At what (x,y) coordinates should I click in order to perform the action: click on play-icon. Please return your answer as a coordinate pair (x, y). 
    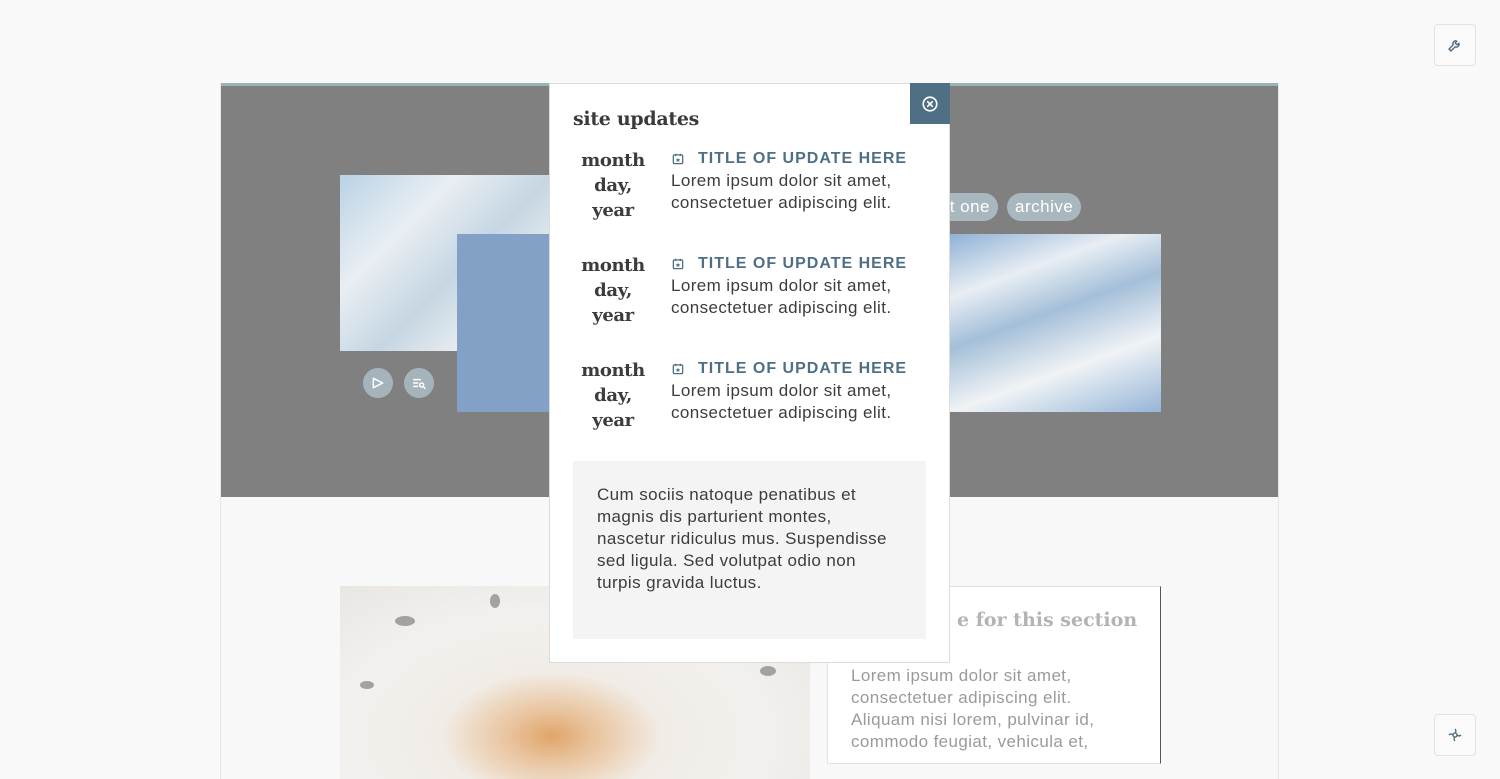
    Looking at the image, I should click on (378, 383).